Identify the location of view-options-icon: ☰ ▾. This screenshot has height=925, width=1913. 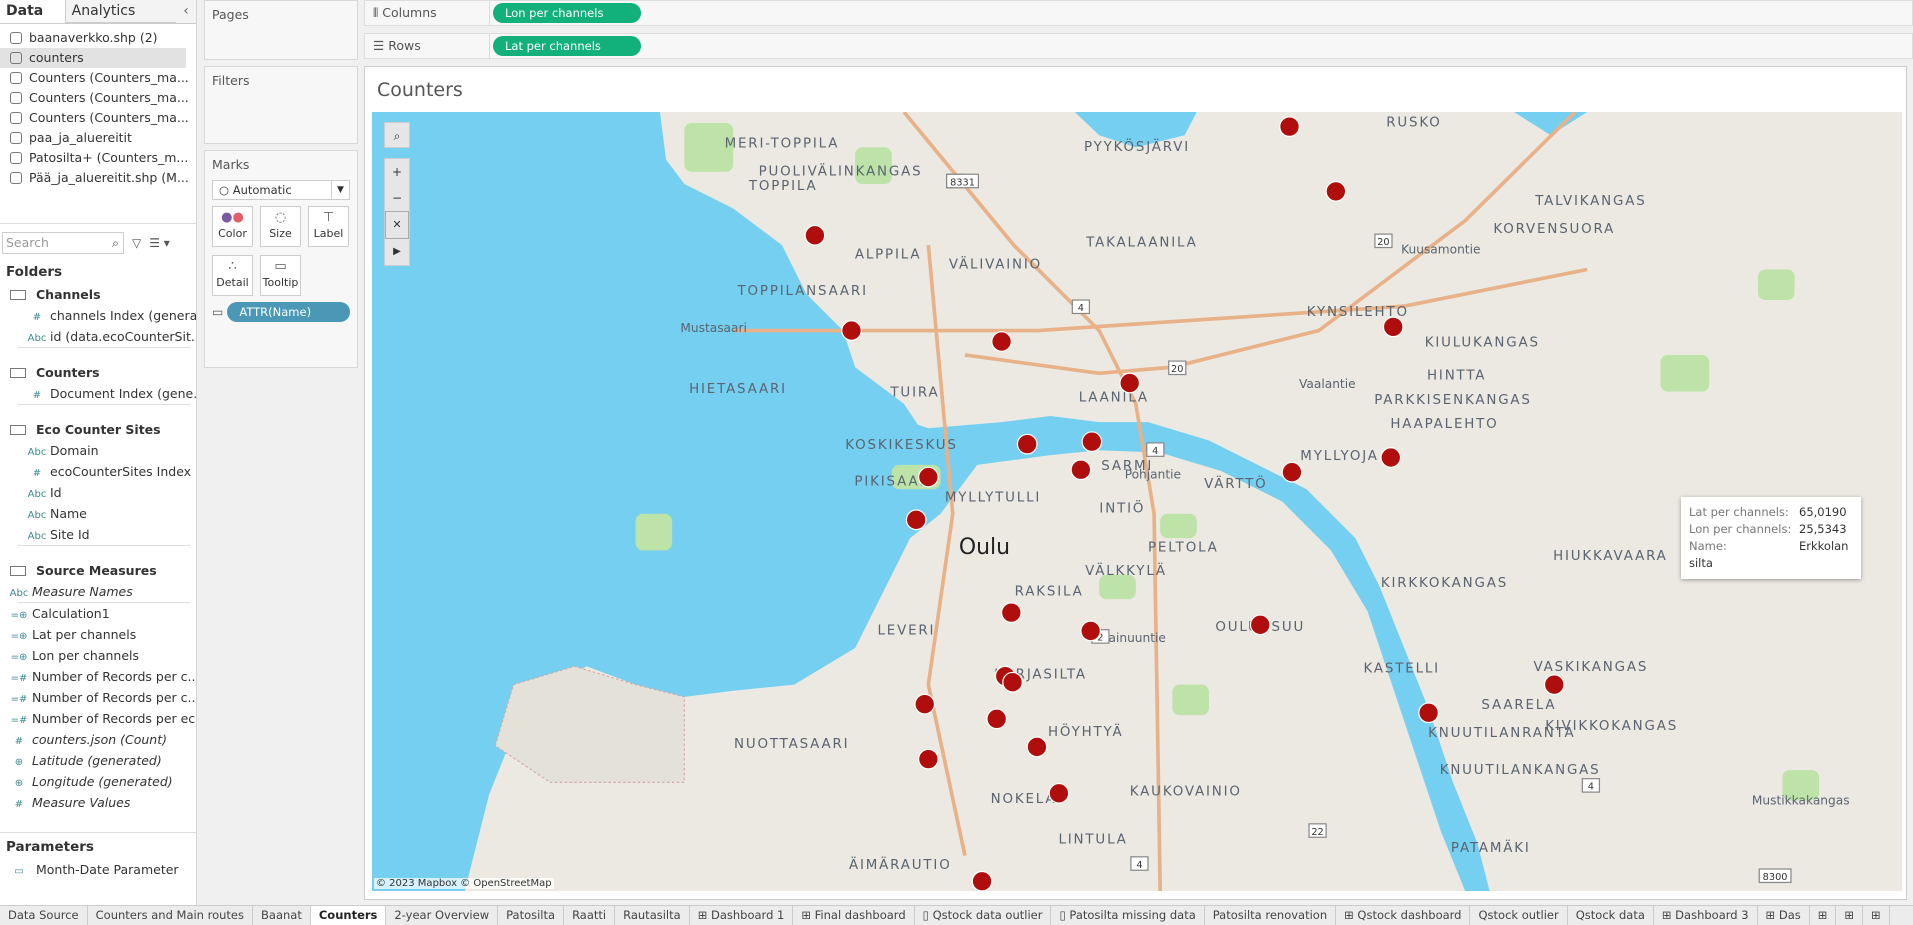
(159, 243).